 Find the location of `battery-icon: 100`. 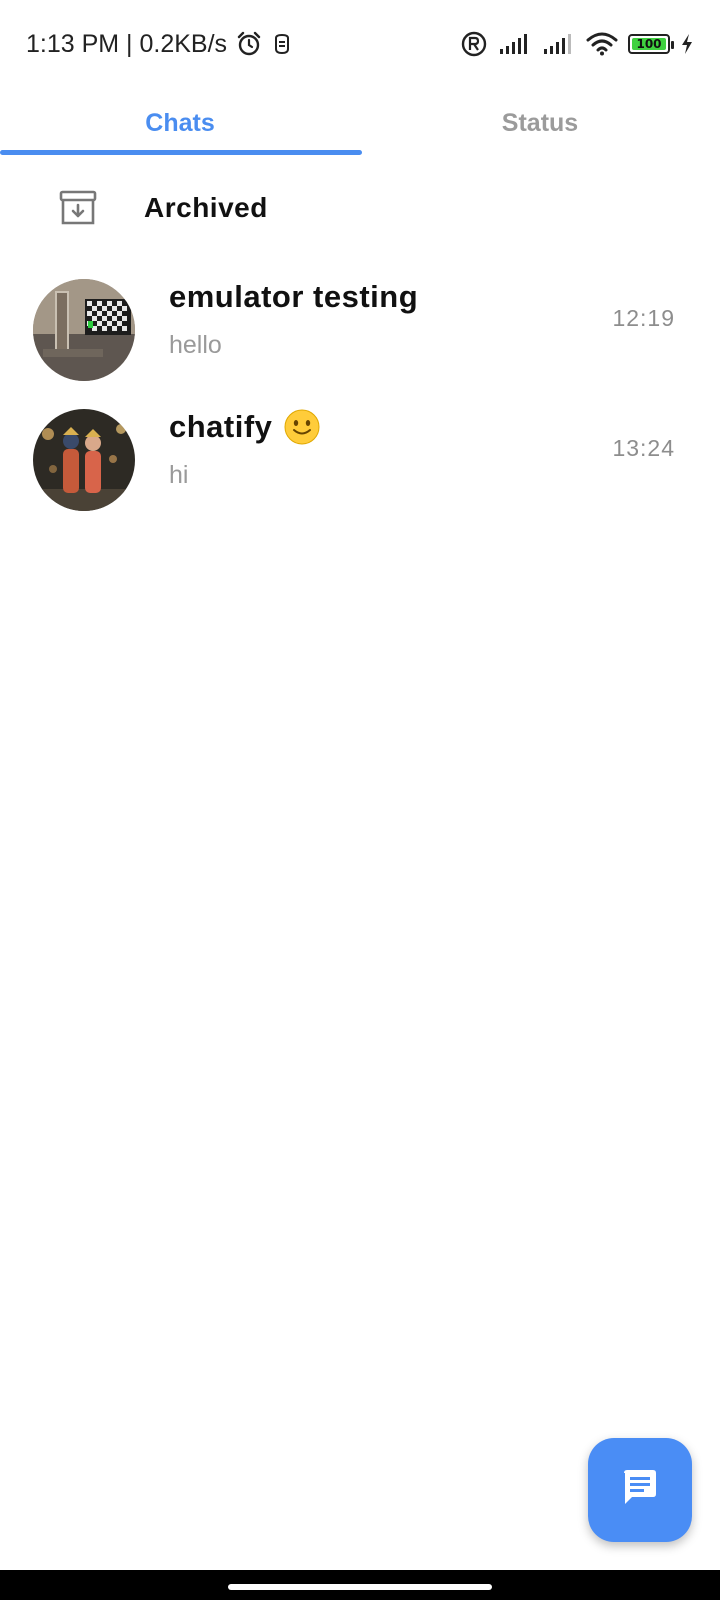

battery-icon: 100 is located at coordinates (651, 44).